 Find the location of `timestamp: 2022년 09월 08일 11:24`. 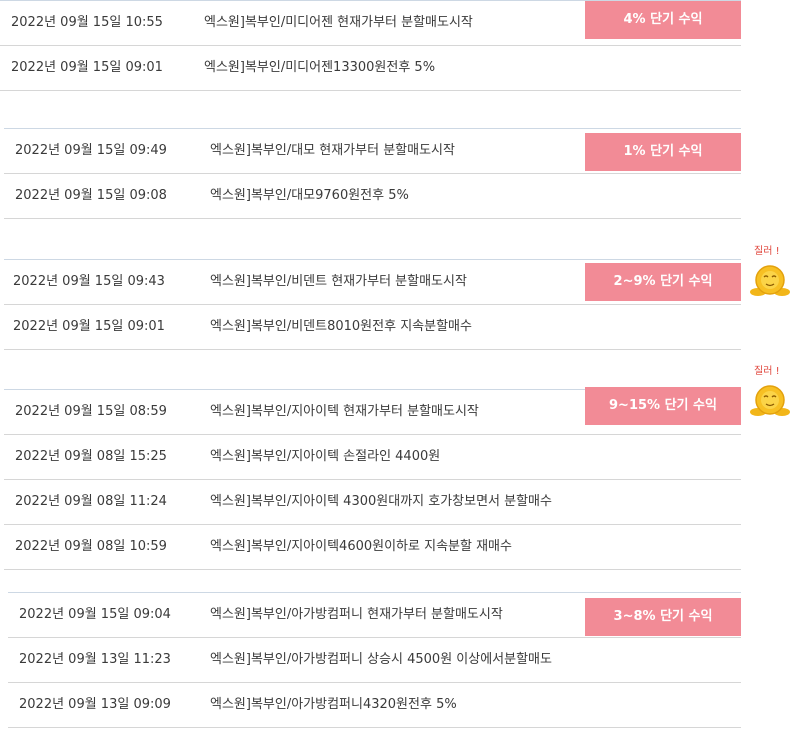

timestamp: 2022년 09월 08일 11:24 is located at coordinates (91, 501).